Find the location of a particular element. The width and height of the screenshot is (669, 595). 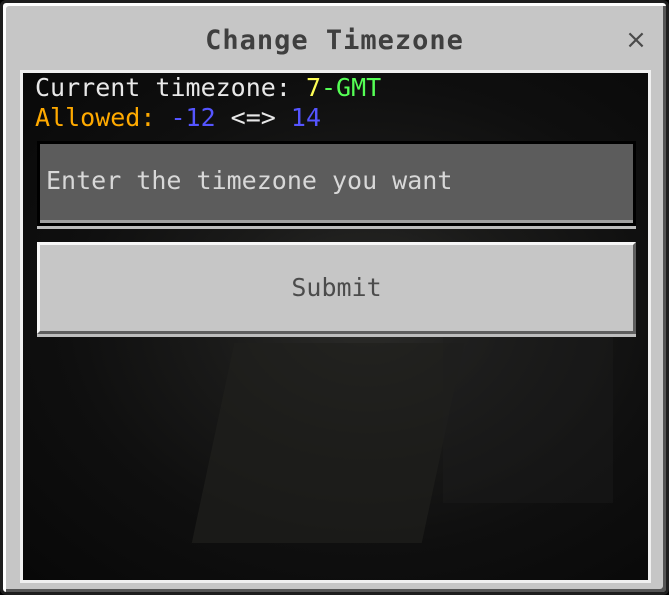

timezone-input: Enter the timezone you want is located at coordinates (336, 183).